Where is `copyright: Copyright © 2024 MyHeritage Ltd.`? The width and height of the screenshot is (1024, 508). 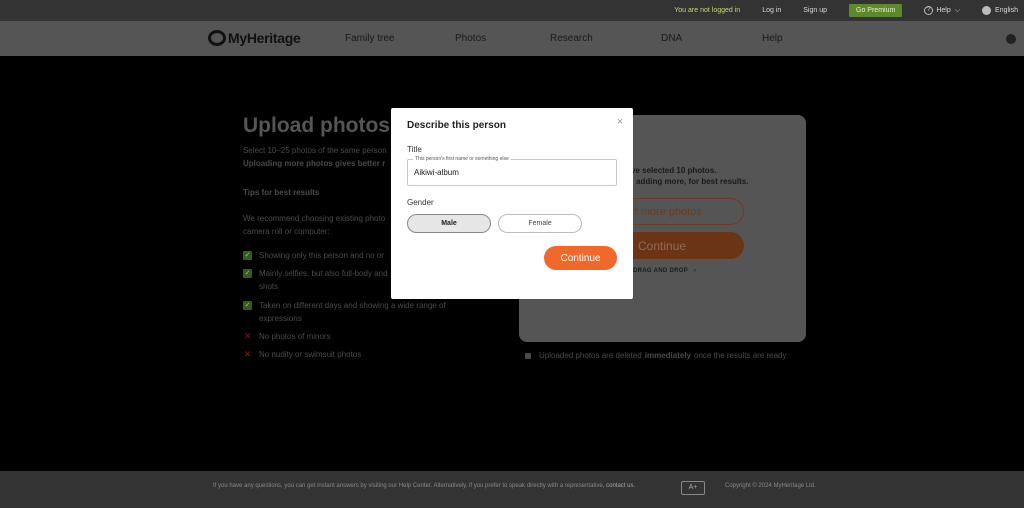
copyright: Copyright © 2024 MyHeritage Ltd. is located at coordinates (770, 486).